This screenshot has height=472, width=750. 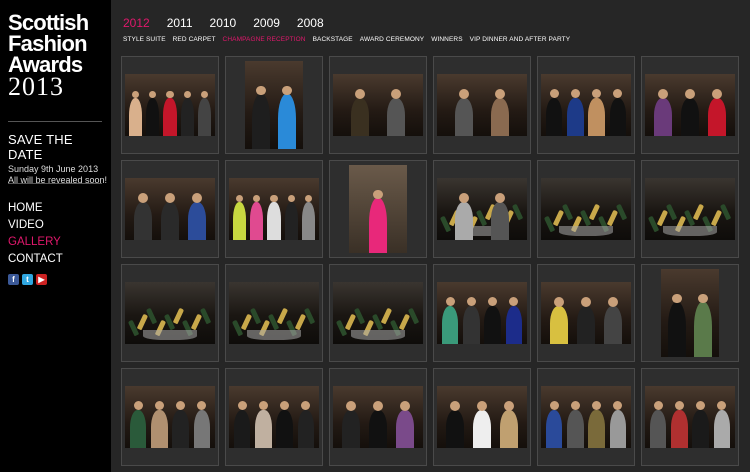 I want to click on twitter-icon: t, so click(x=27, y=279).